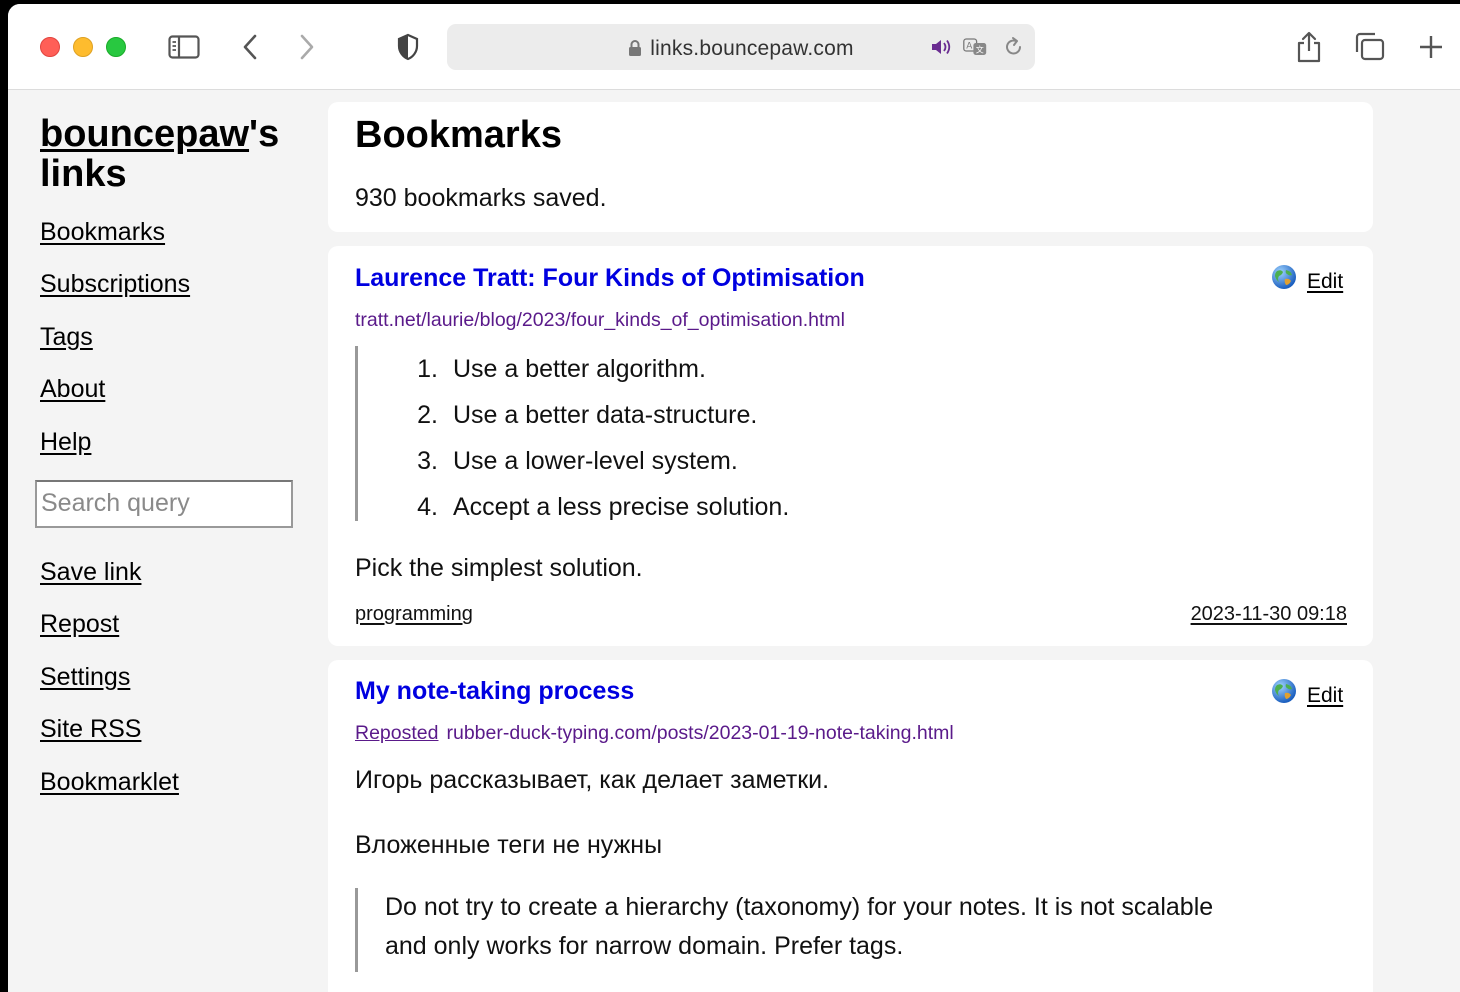 Image resolution: width=1460 pixels, height=992 pixels. Describe the element at coordinates (170, 687) in the screenshot. I see `sidebar-link-settings: Settings` at that location.